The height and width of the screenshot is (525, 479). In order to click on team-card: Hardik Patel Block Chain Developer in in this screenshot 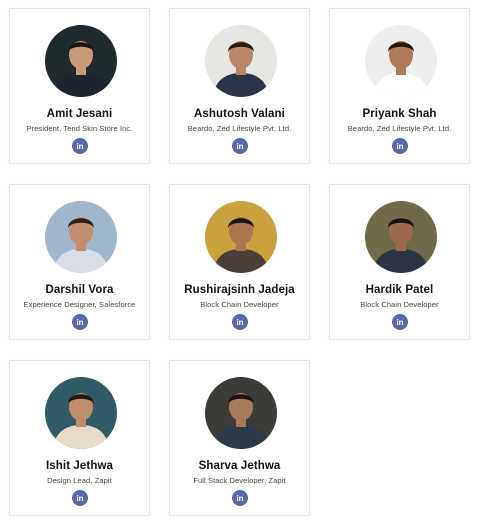, I will do `click(399, 262)`.